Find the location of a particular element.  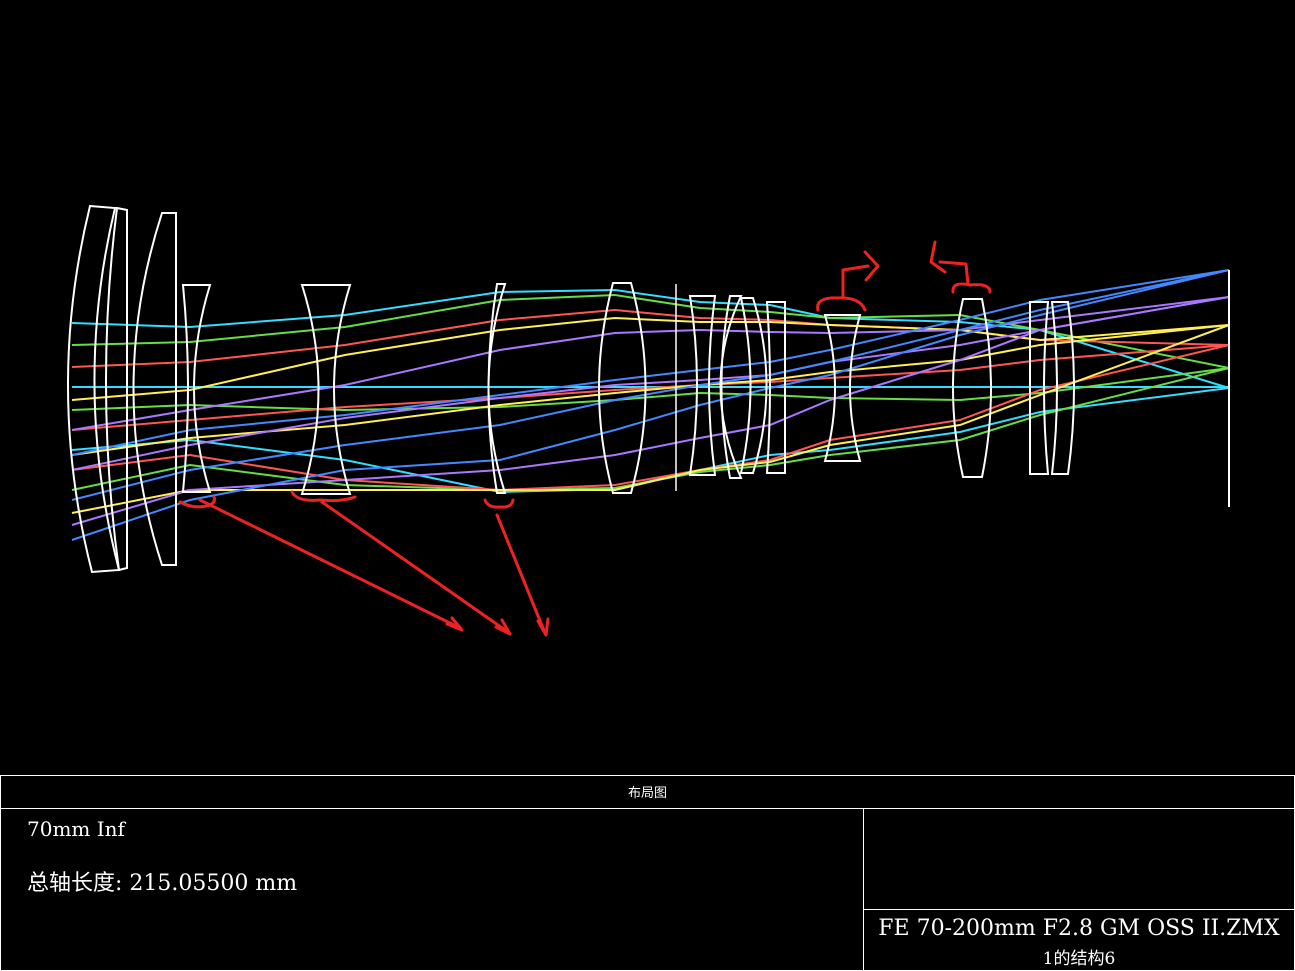

configuration-label: 1的结构6 is located at coordinates (1079, 959).